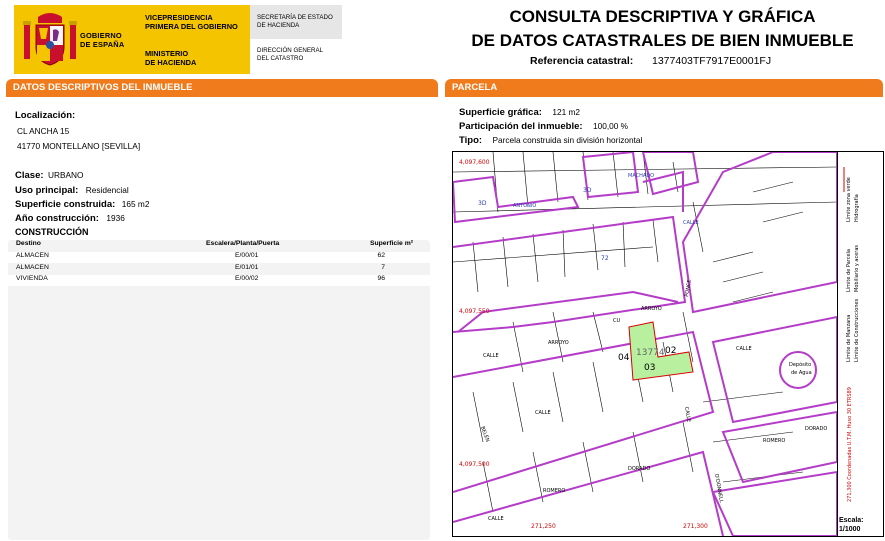 The image size is (885, 541). What do you see at coordinates (649, 368) in the screenshot?
I see `parcel-03: 03` at bounding box center [649, 368].